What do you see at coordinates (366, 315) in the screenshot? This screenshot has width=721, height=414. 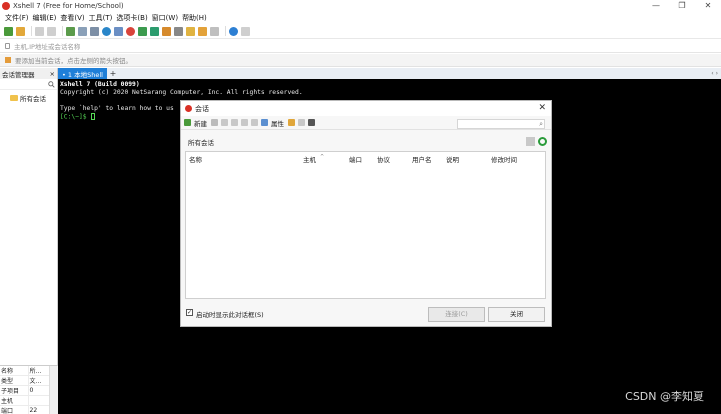 I see `dialog-footer: ✓ 启动时显示此对话框(S) 连接(C) 关闭` at bounding box center [366, 315].